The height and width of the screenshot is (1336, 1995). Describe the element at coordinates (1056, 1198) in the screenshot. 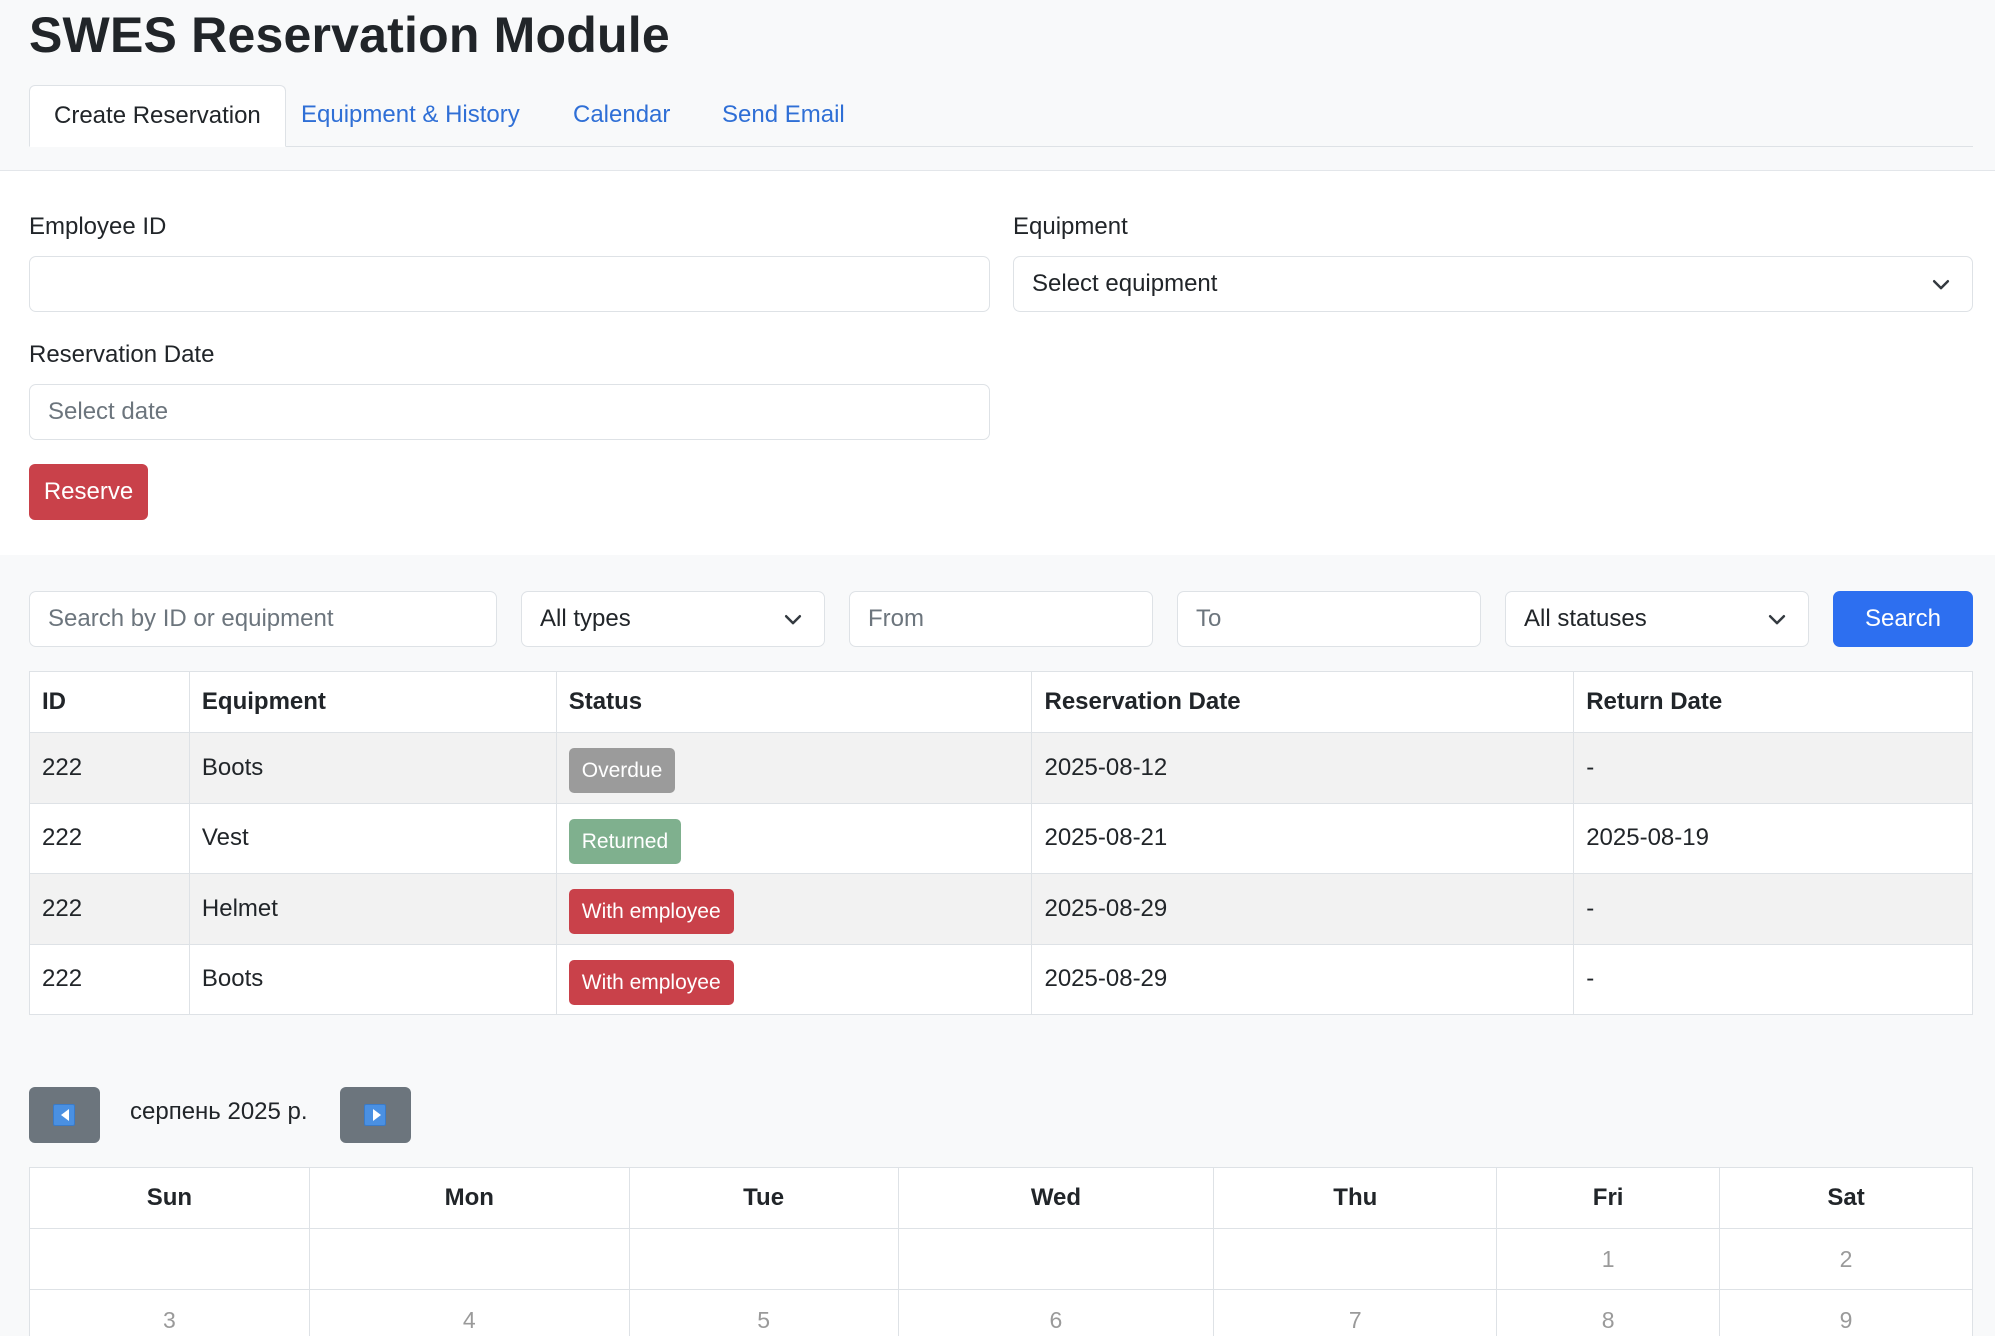

I see `weekday-header: Wed` at that location.